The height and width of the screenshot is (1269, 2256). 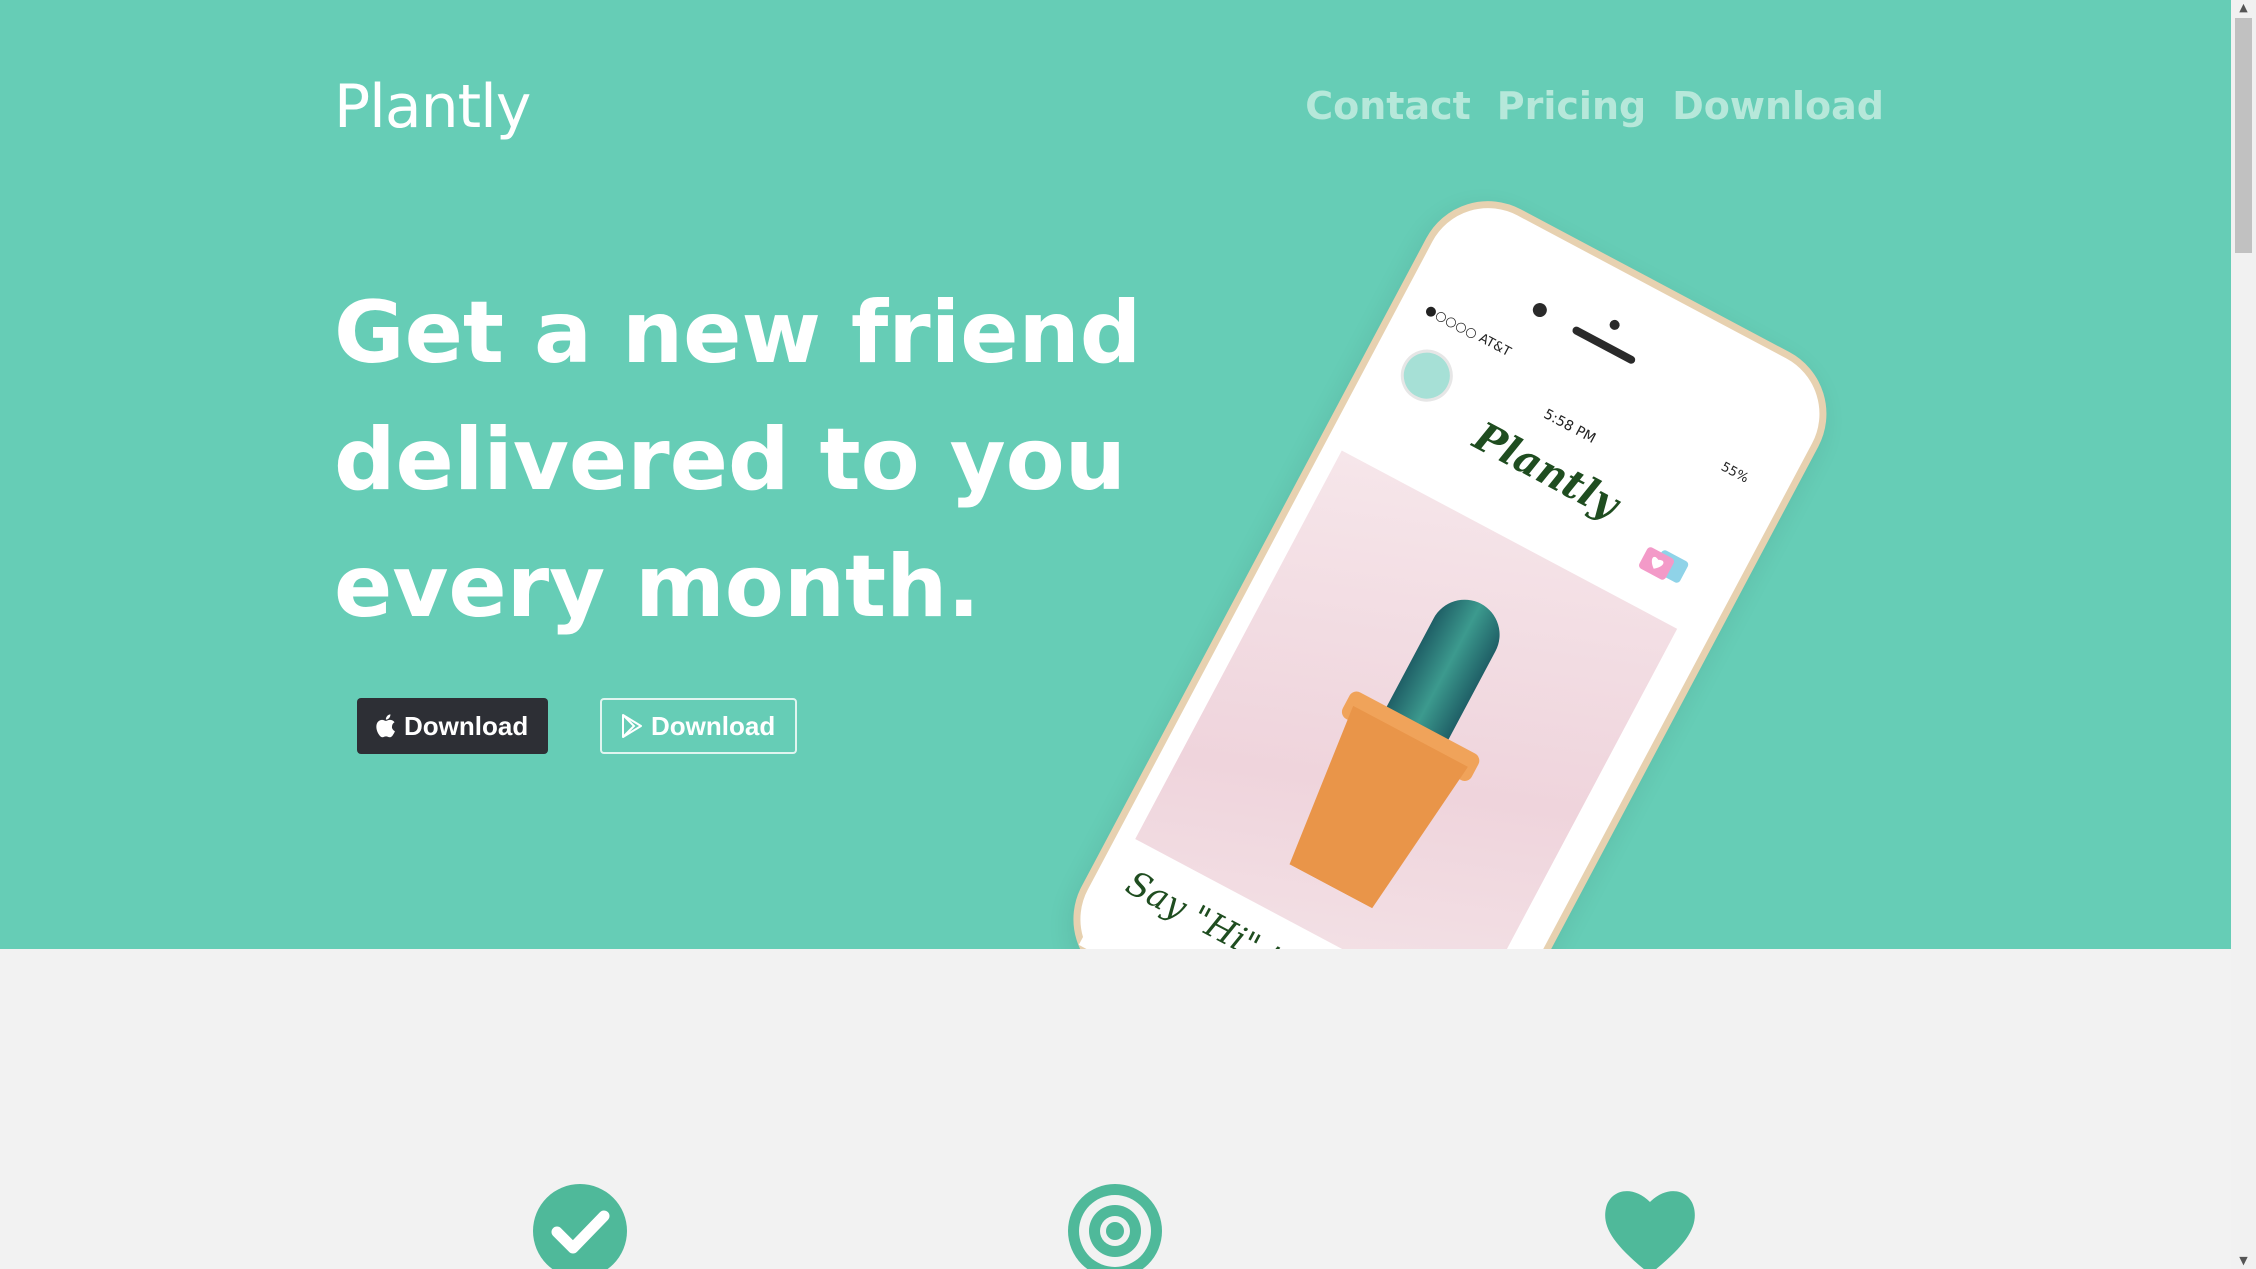 What do you see at coordinates (1650, 1230) in the screenshot?
I see `heart-icon` at bounding box center [1650, 1230].